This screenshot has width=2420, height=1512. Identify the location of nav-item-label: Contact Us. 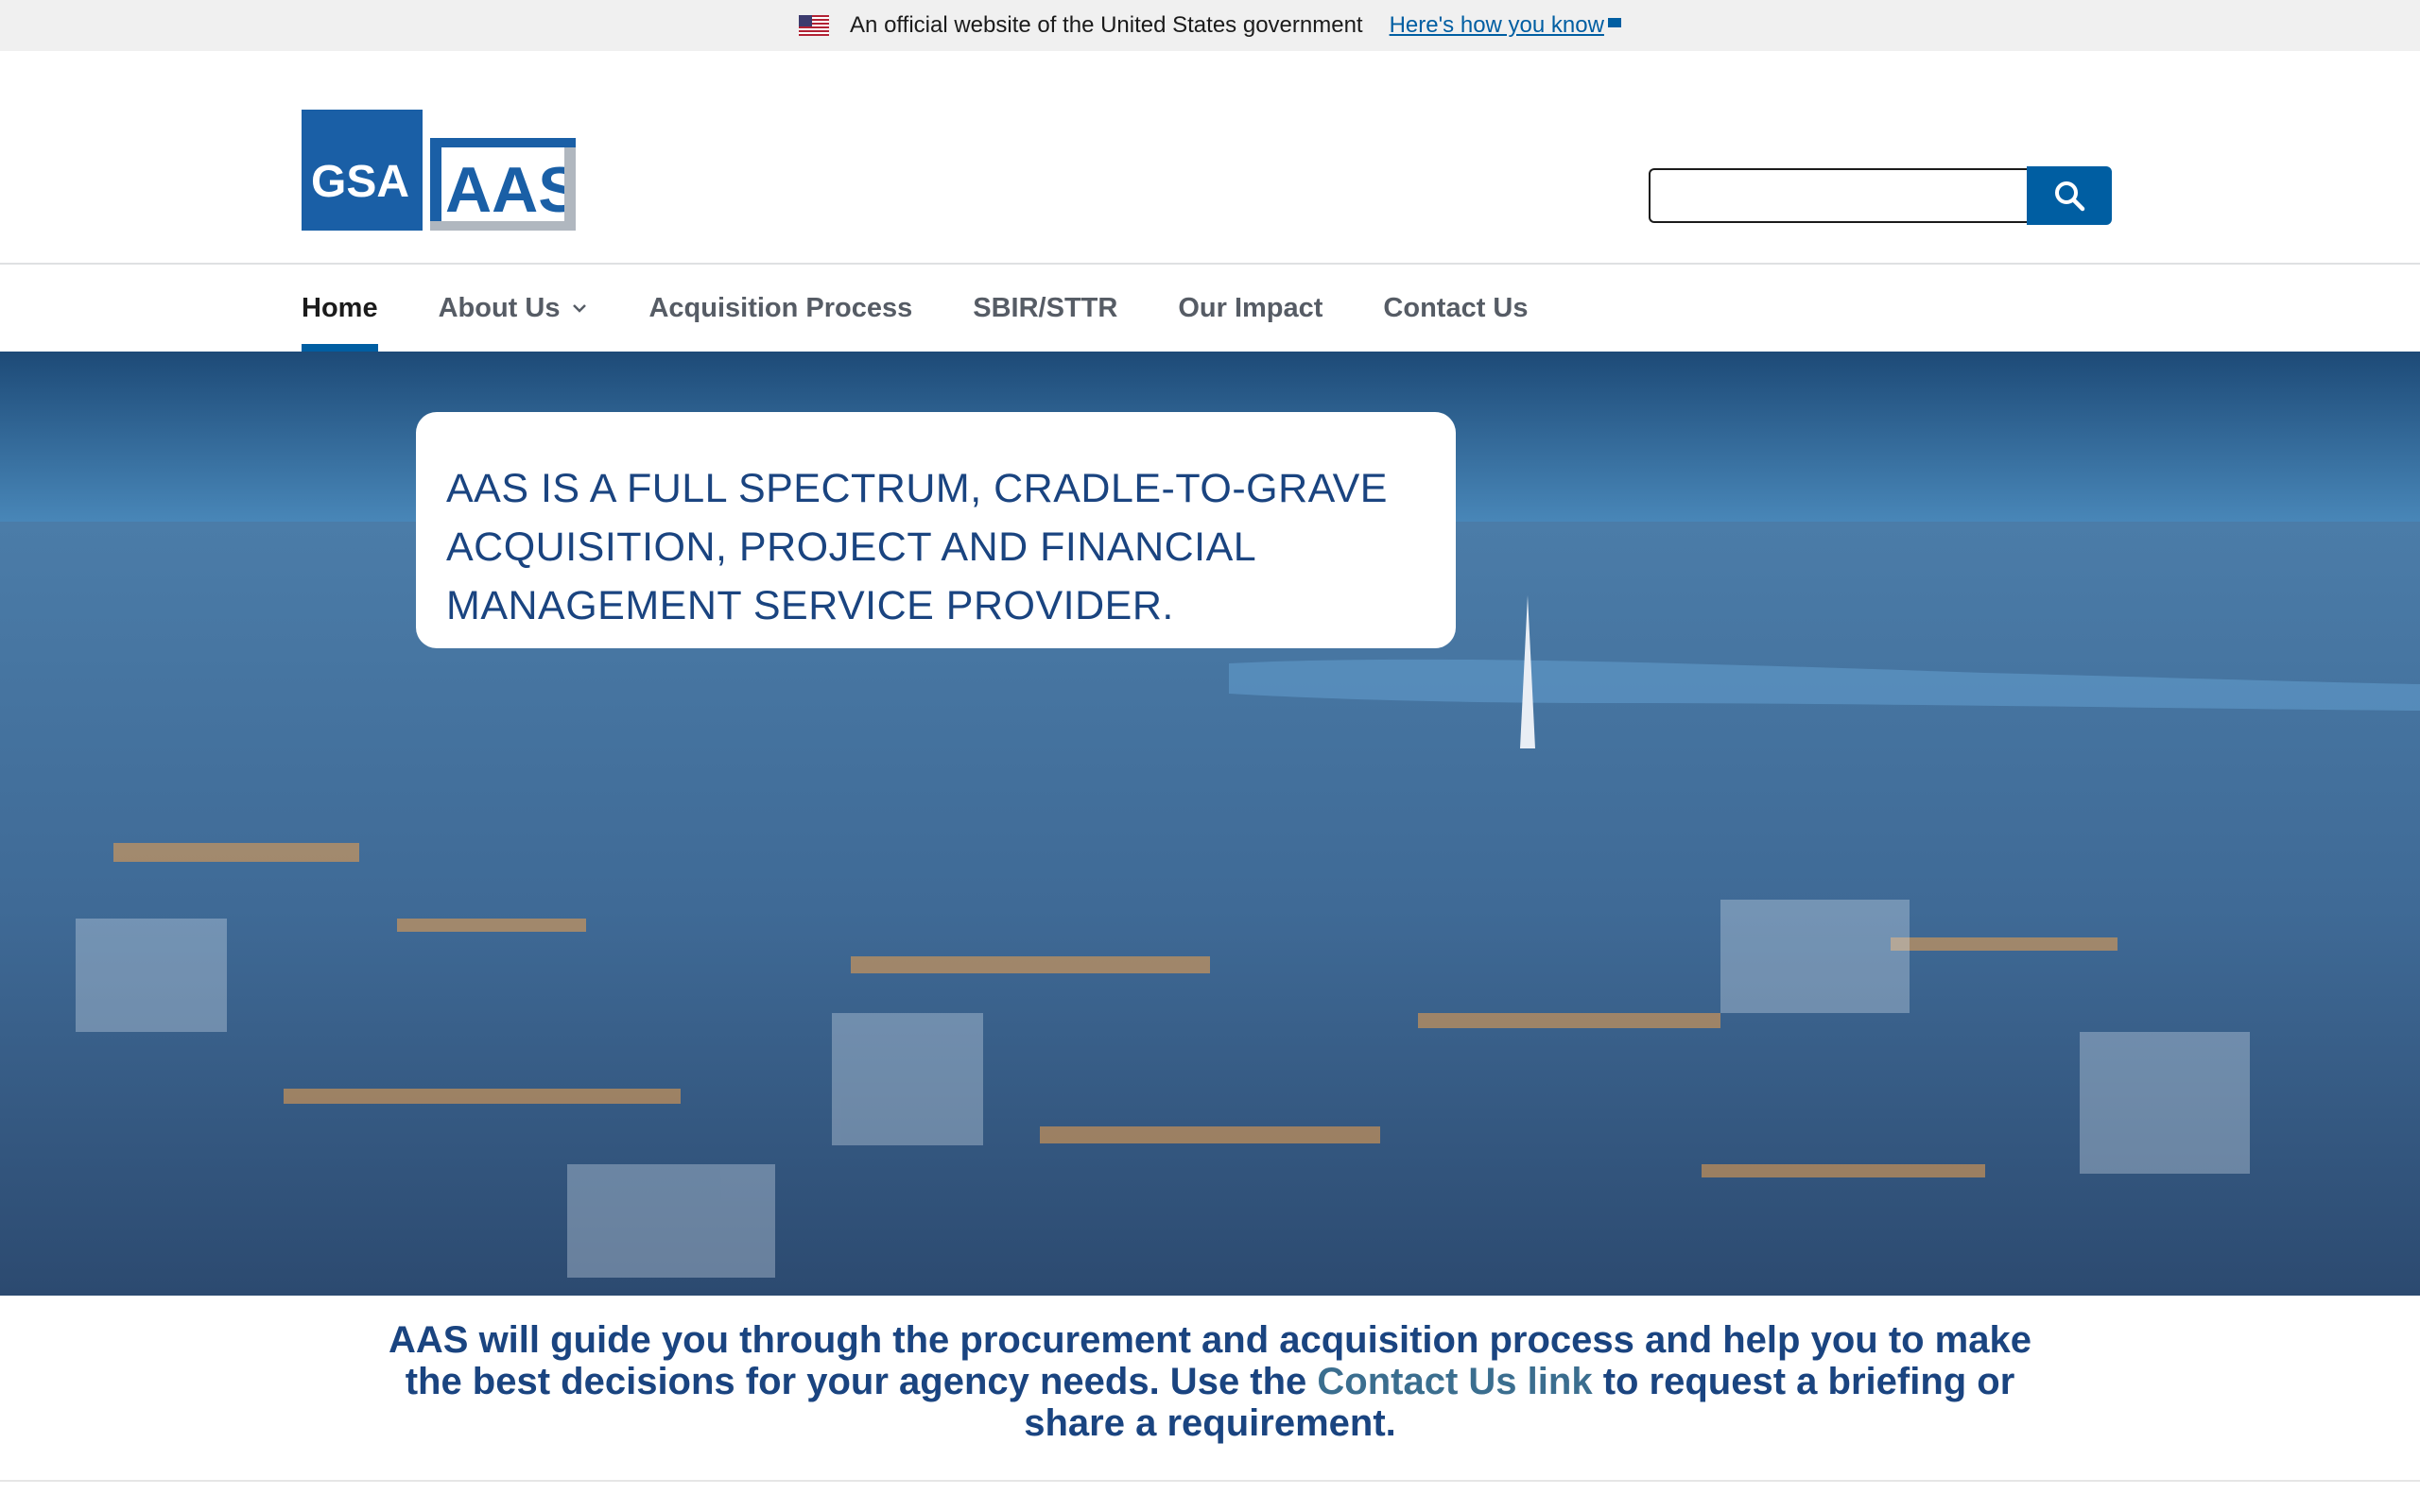
(1456, 307).